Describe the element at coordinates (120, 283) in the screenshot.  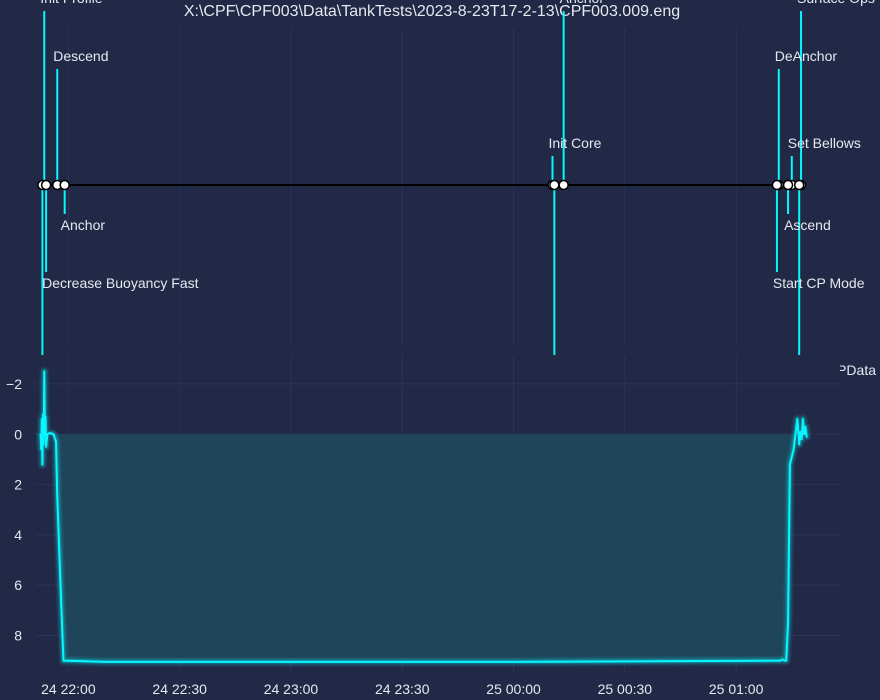
I see `timeline-event-label: Decrease Buoyancy Fast` at that location.